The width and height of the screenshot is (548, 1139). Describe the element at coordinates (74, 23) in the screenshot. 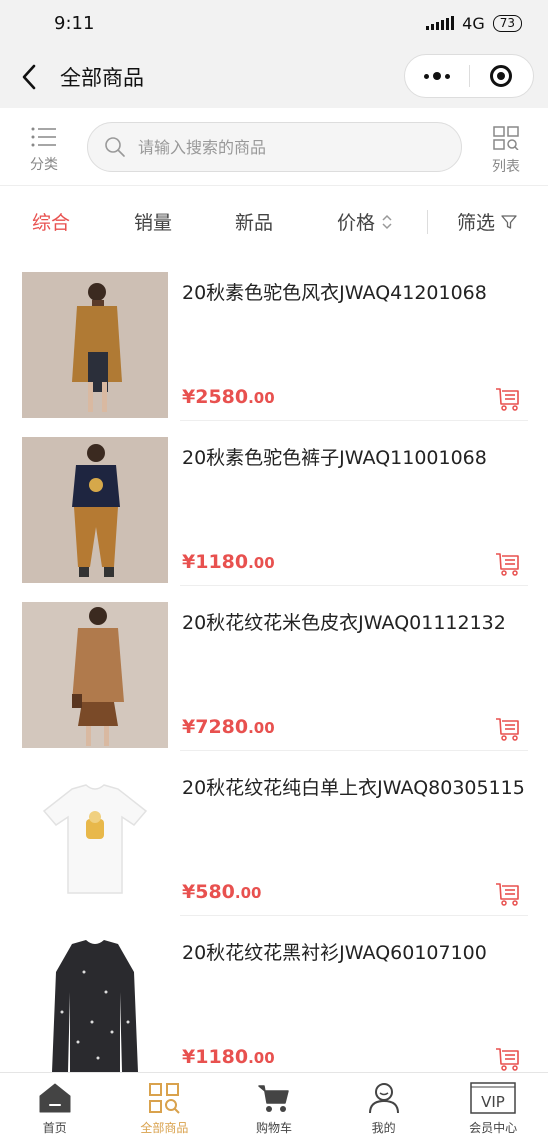

I see `status-time: 9:11` at that location.